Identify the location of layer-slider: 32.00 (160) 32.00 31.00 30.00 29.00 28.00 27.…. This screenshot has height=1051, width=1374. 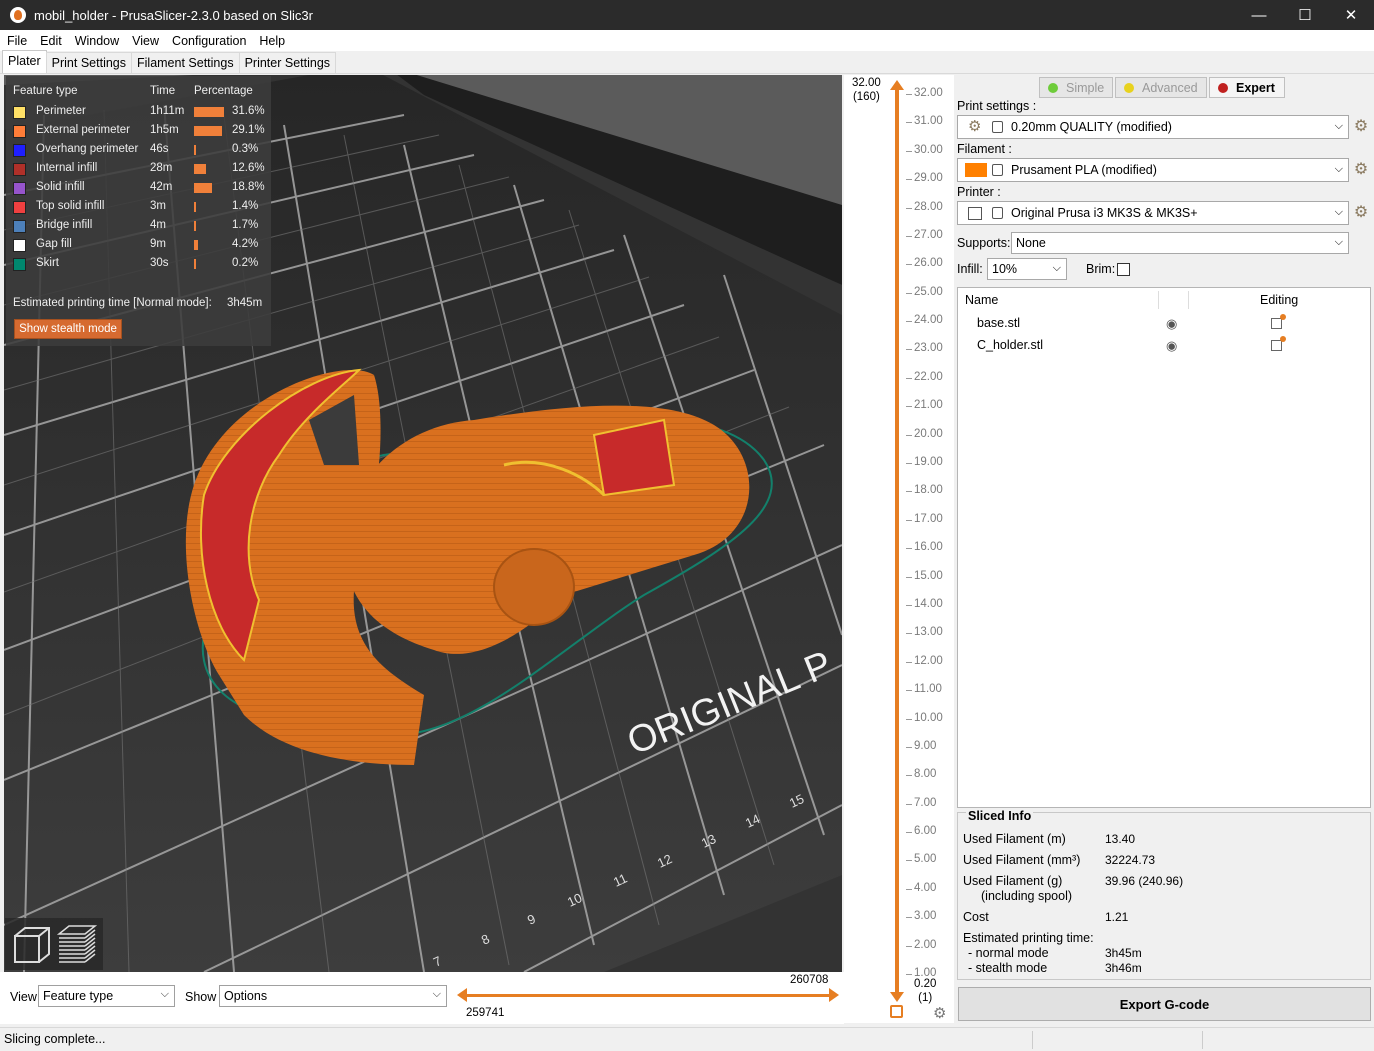
(899, 549).